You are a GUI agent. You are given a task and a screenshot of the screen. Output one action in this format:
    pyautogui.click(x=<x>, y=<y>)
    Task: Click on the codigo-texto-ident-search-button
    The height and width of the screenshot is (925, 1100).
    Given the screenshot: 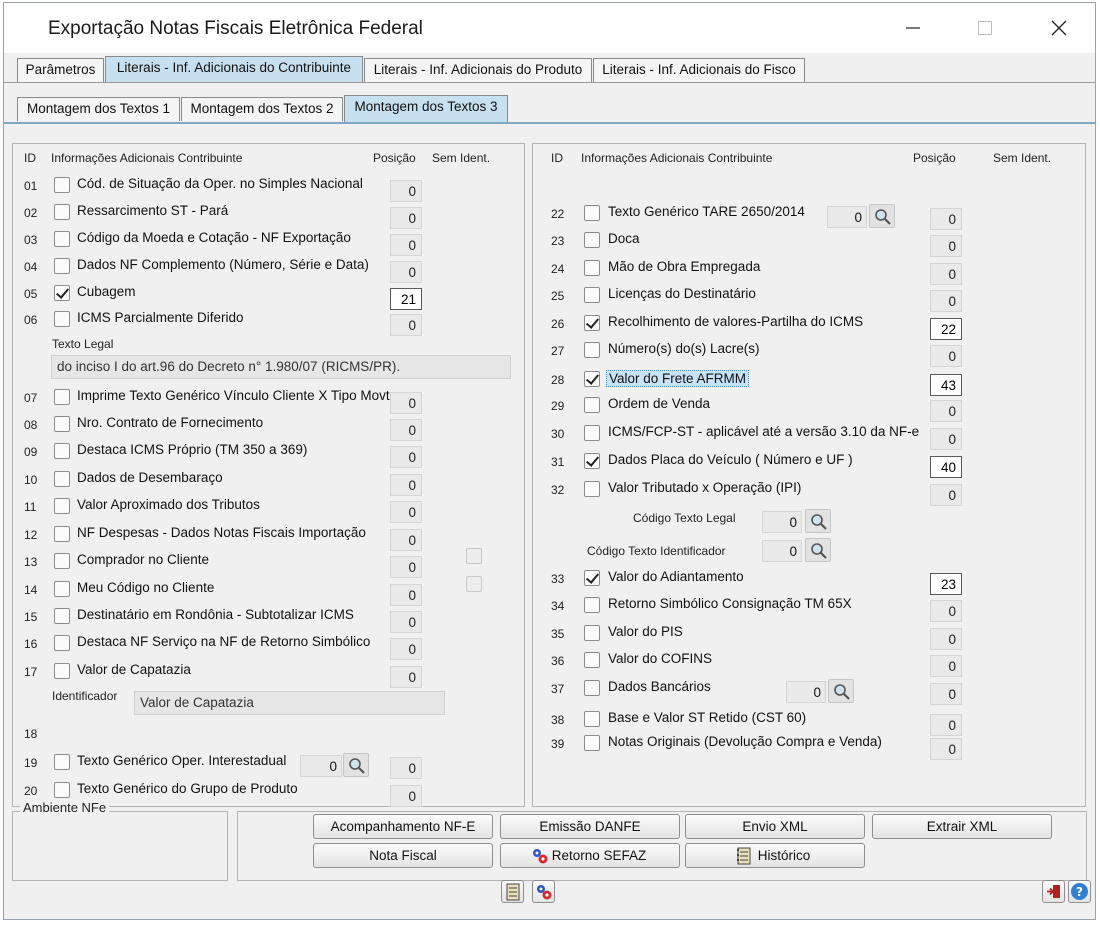 What is the action you would take?
    pyautogui.click(x=818, y=550)
    